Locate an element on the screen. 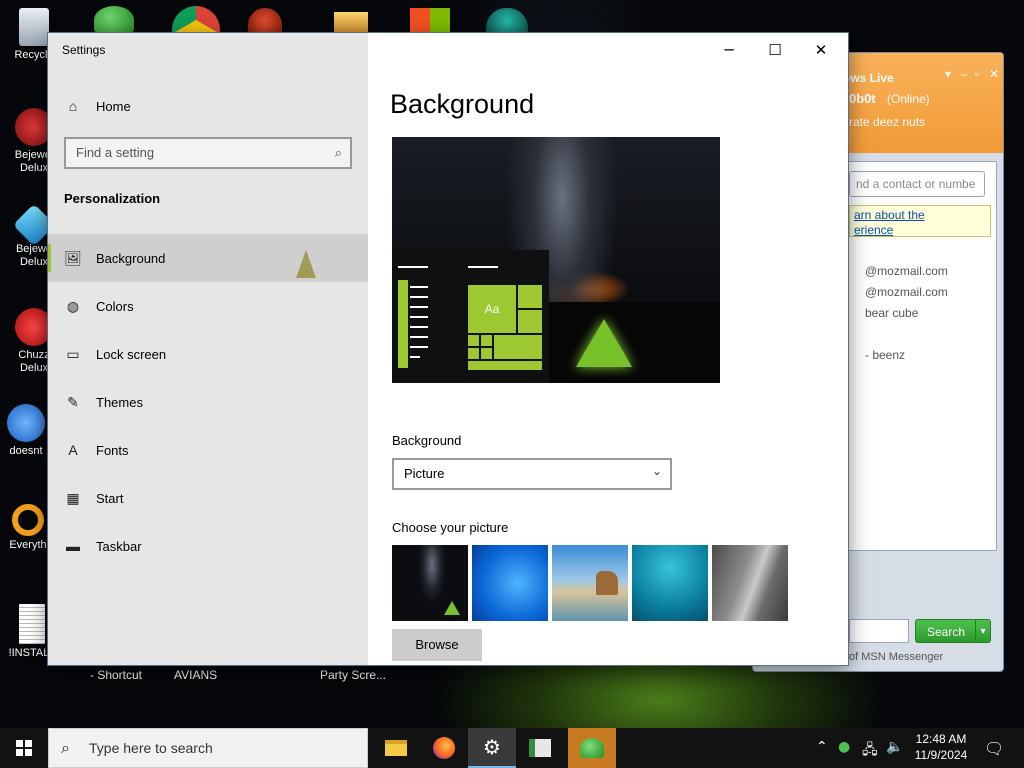  picture-thumbnail-cliff is located at coordinates (750, 583).